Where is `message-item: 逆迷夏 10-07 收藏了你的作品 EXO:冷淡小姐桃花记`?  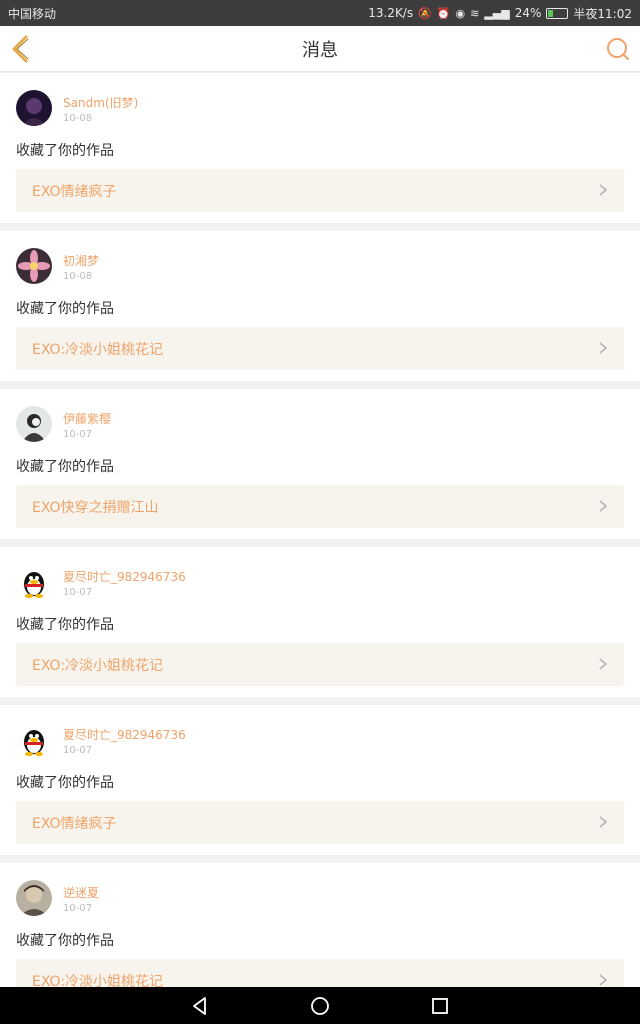
message-item: 逆迷夏 10-07 收藏了你的作品 EXO:冷淡小姐桃花记 is located at coordinates (320, 925).